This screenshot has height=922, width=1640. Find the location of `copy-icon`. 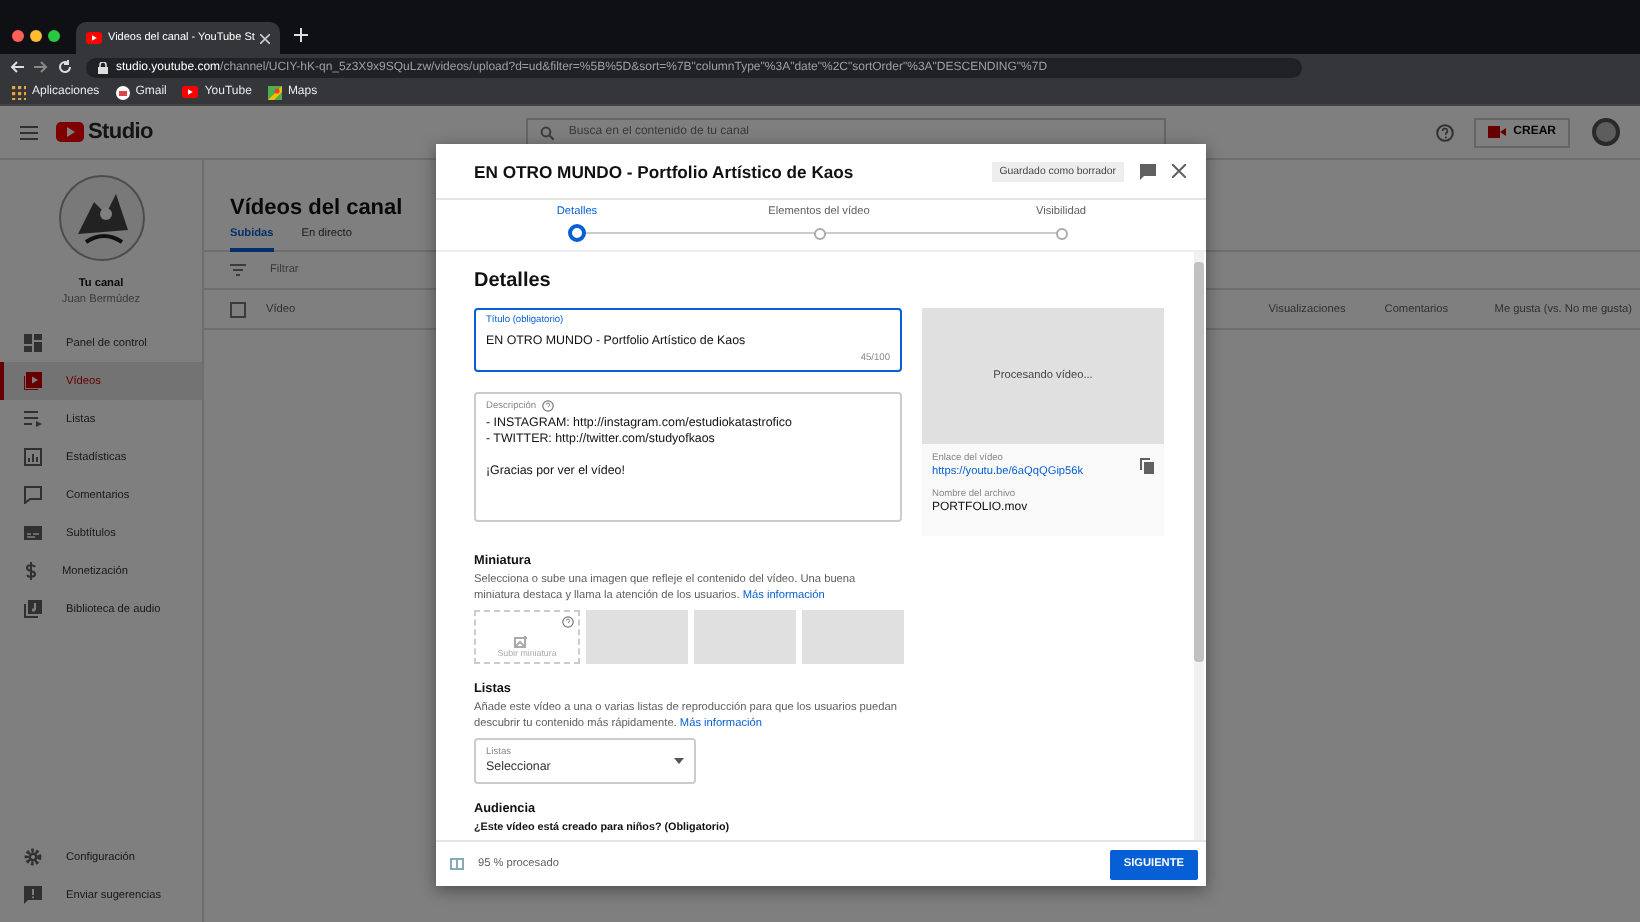

copy-icon is located at coordinates (1147, 466).